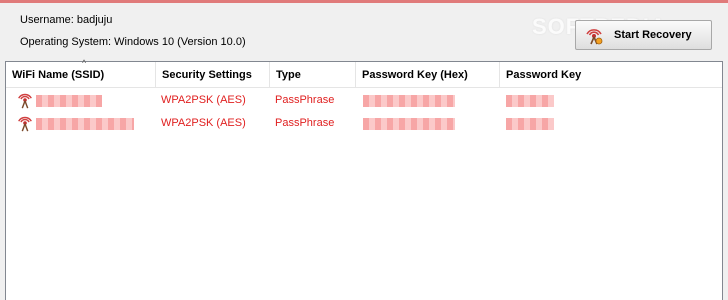  What do you see at coordinates (653, 35) in the screenshot?
I see `start-recovery-label: Start Recovery` at bounding box center [653, 35].